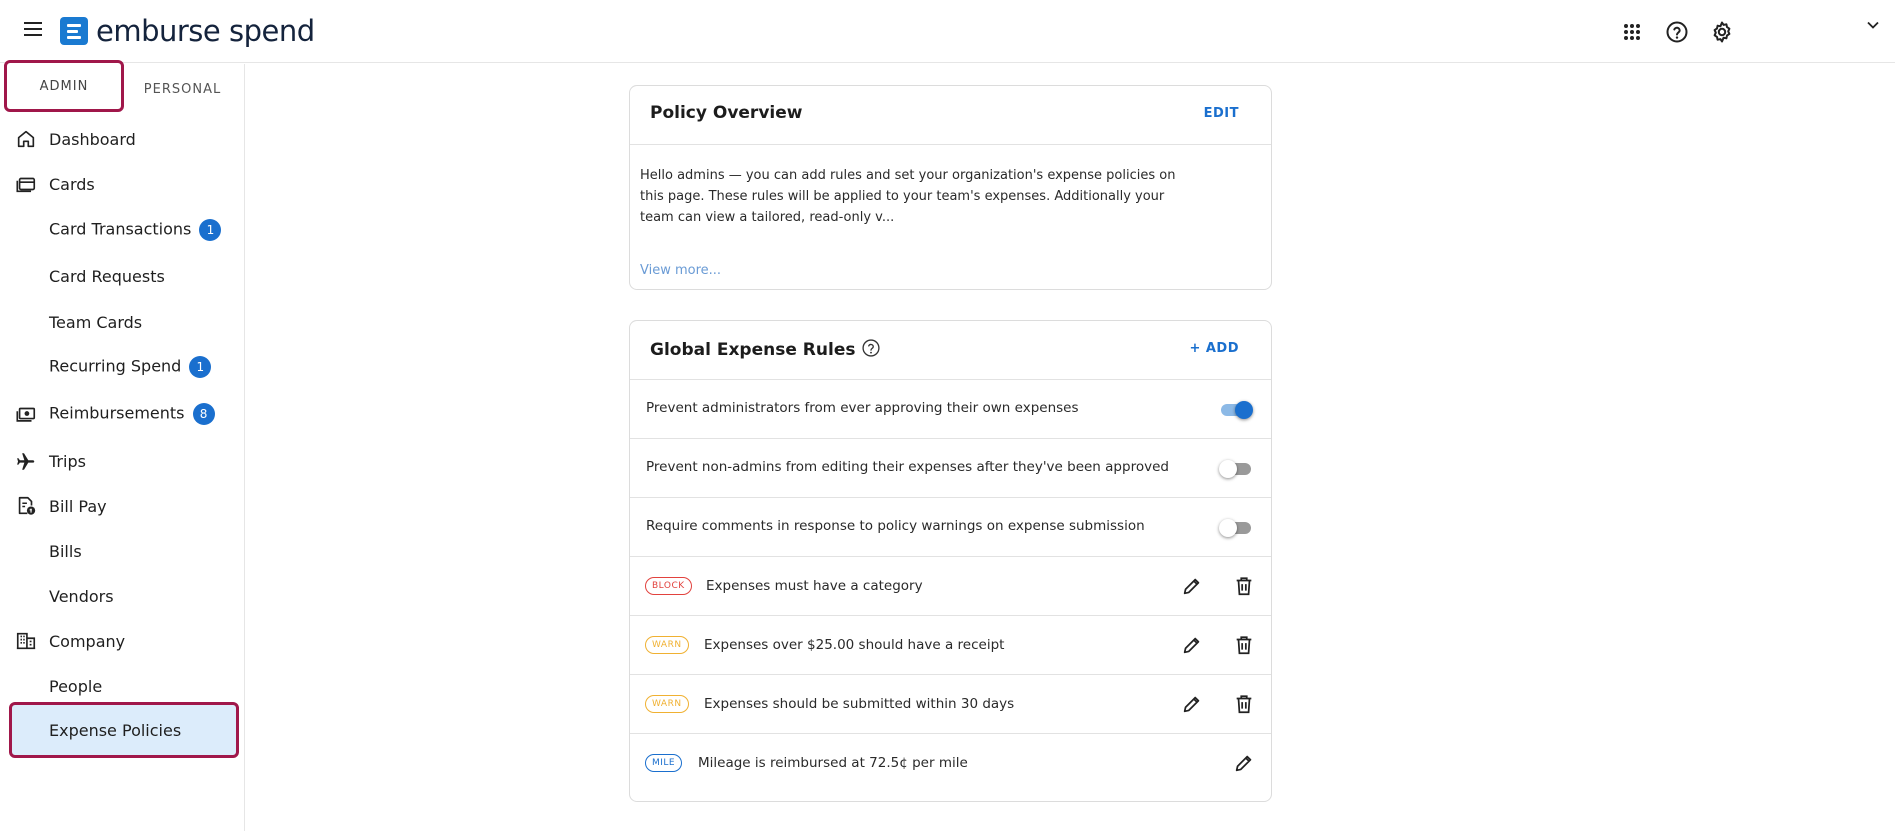 The width and height of the screenshot is (1895, 831). Describe the element at coordinates (205, 31) in the screenshot. I see `brand-name: emburse spend` at that location.